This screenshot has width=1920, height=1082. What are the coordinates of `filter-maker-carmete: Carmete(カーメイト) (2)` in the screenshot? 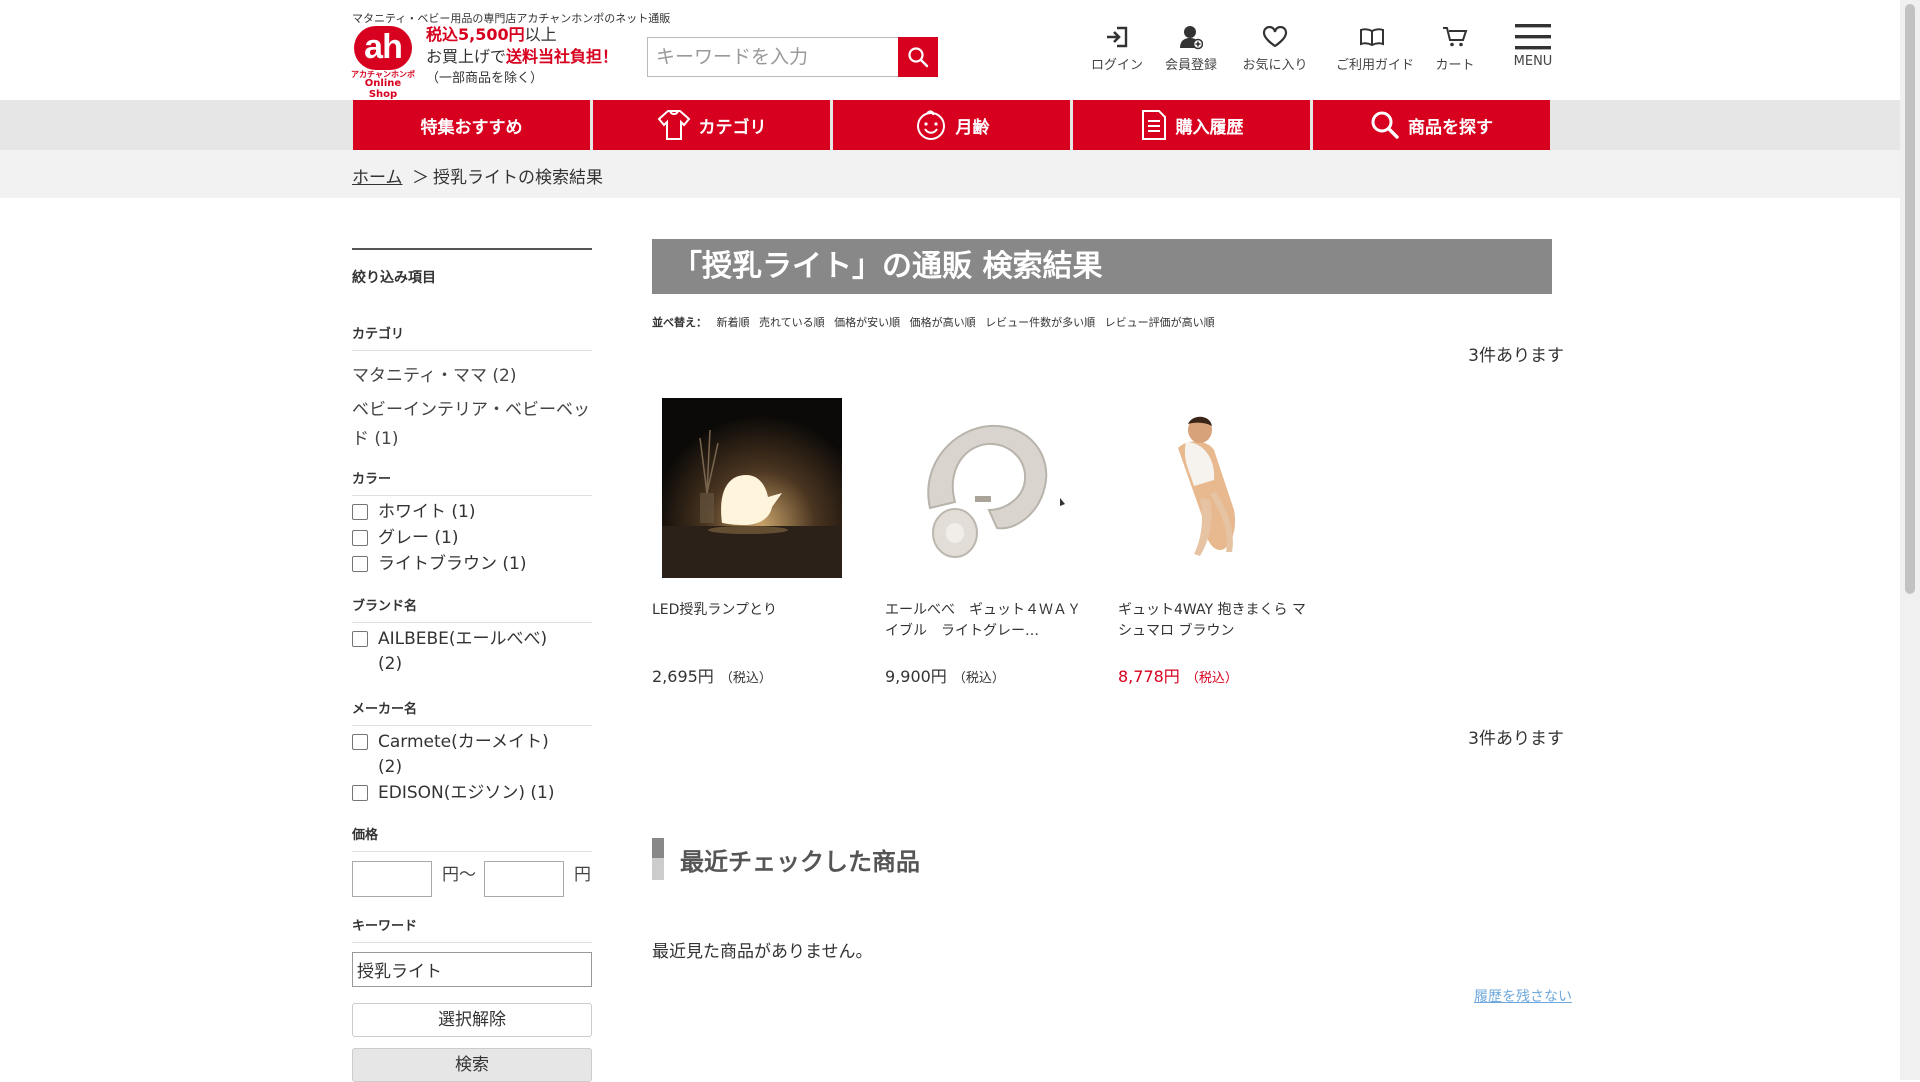 It's located at (462, 755).